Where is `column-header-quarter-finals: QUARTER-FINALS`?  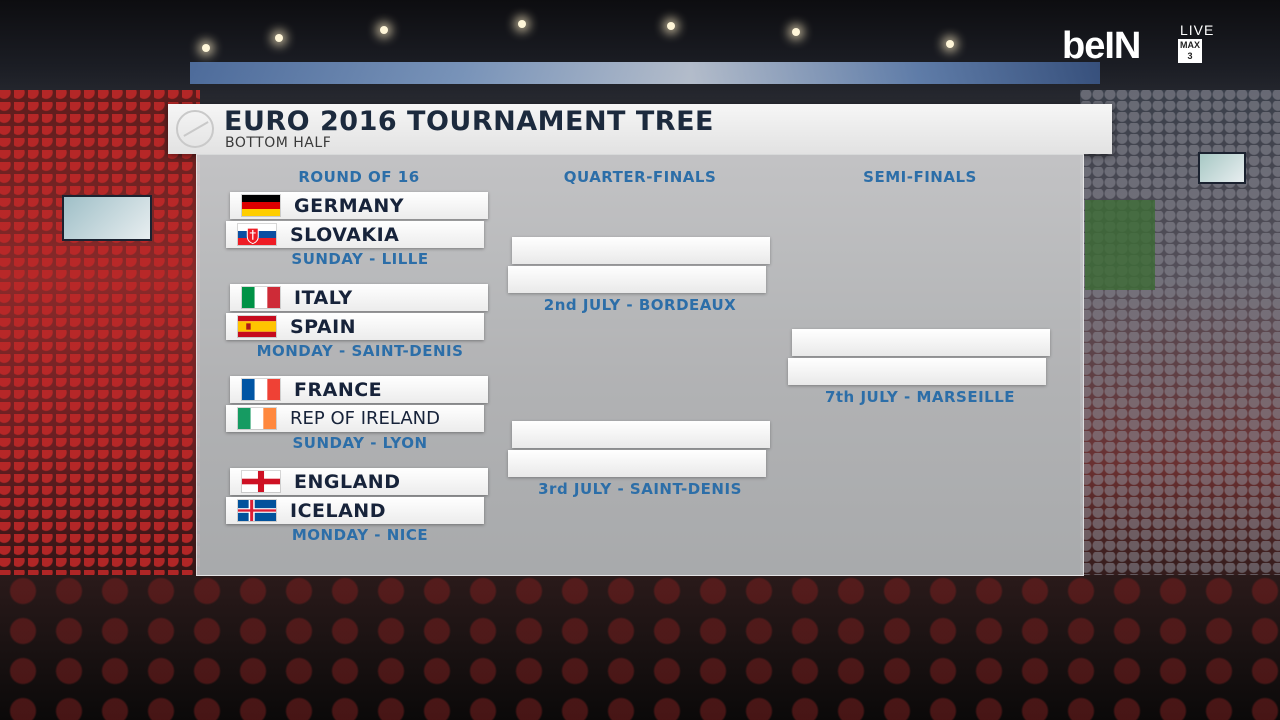
column-header-quarter-finals: QUARTER-FINALS is located at coordinates (640, 177).